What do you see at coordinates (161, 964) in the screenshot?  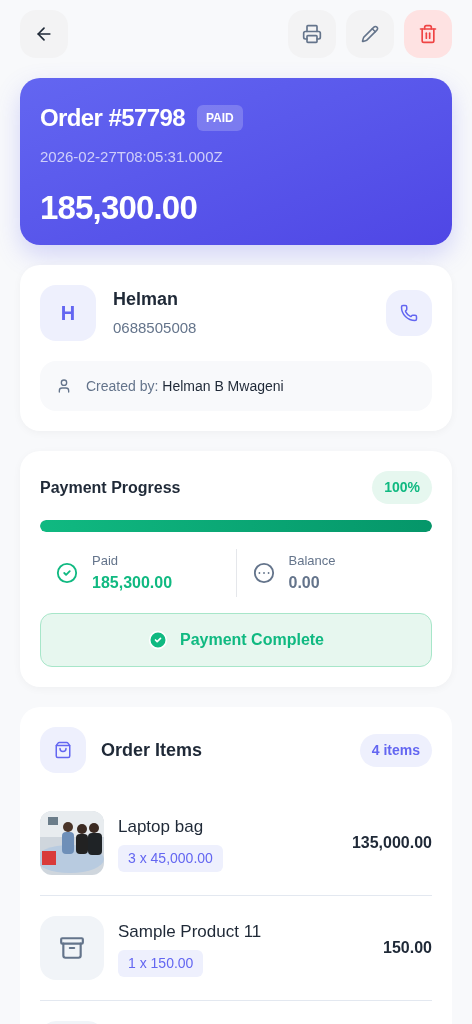 I see `quantity-badge: 1 x 150.00` at bounding box center [161, 964].